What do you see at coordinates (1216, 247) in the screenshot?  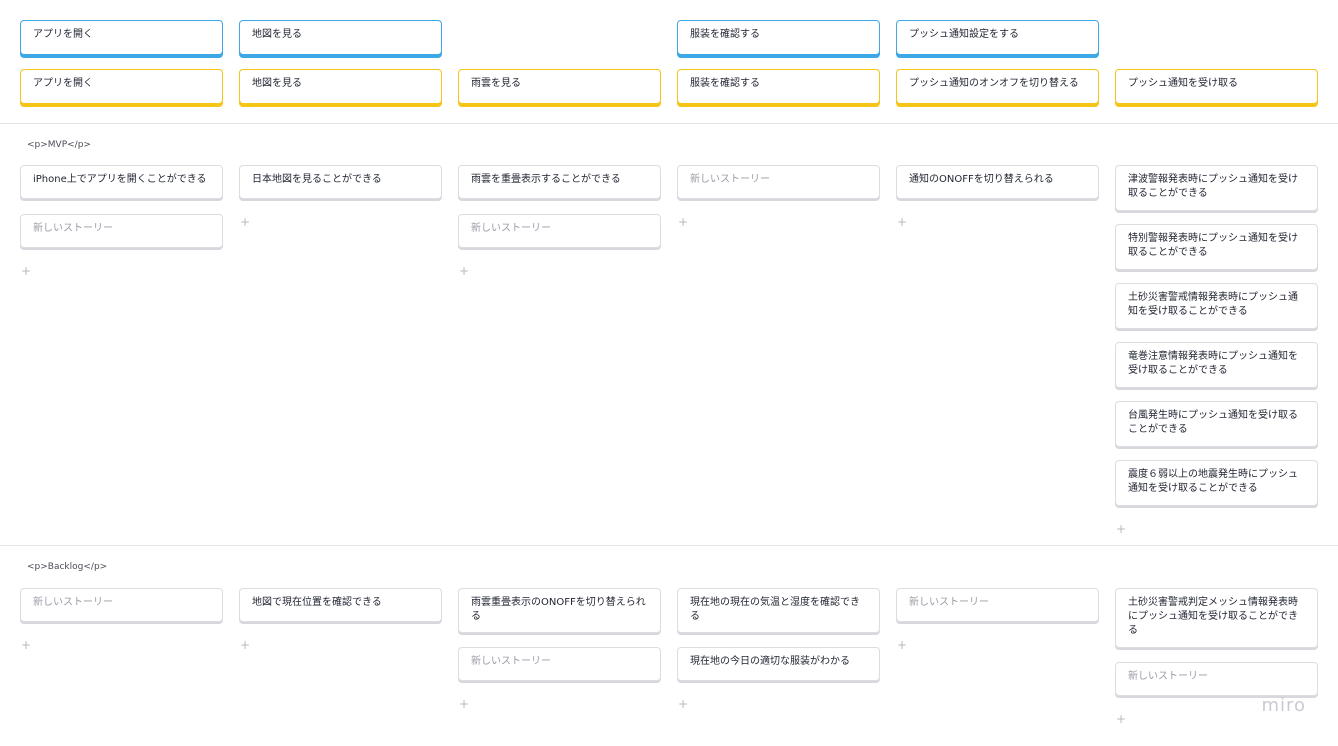 I see `story-card: 特別警報発表時にプッシュ通知を受け取ることができる` at bounding box center [1216, 247].